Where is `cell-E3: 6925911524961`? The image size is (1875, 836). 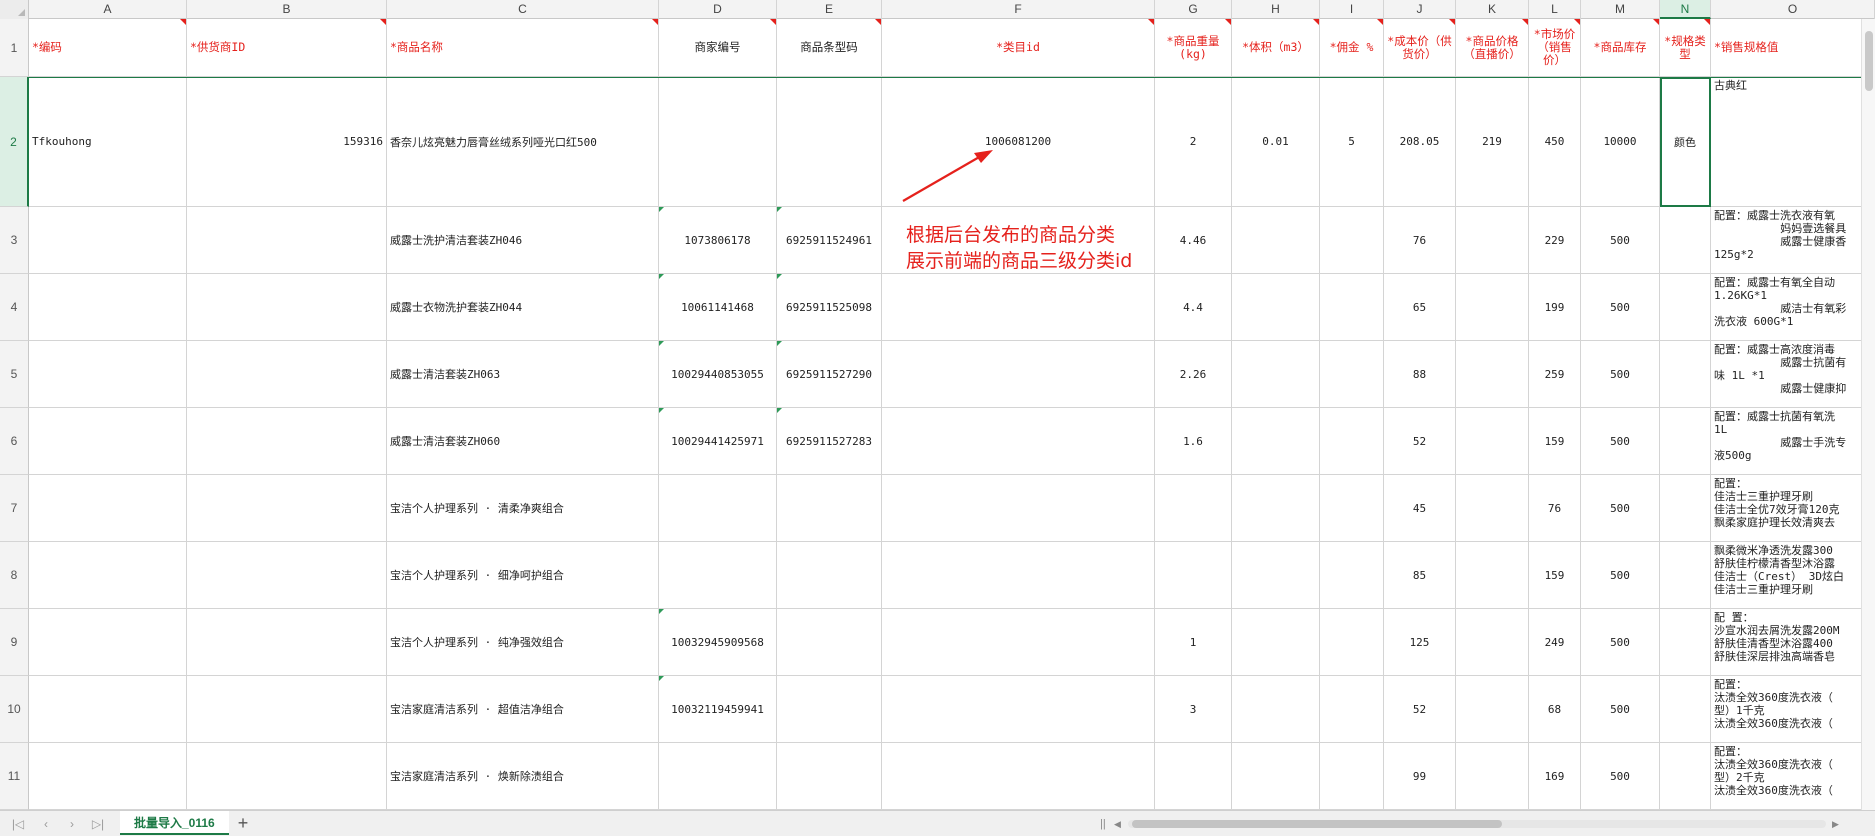
cell-E3: 6925911524961 is located at coordinates (829, 240).